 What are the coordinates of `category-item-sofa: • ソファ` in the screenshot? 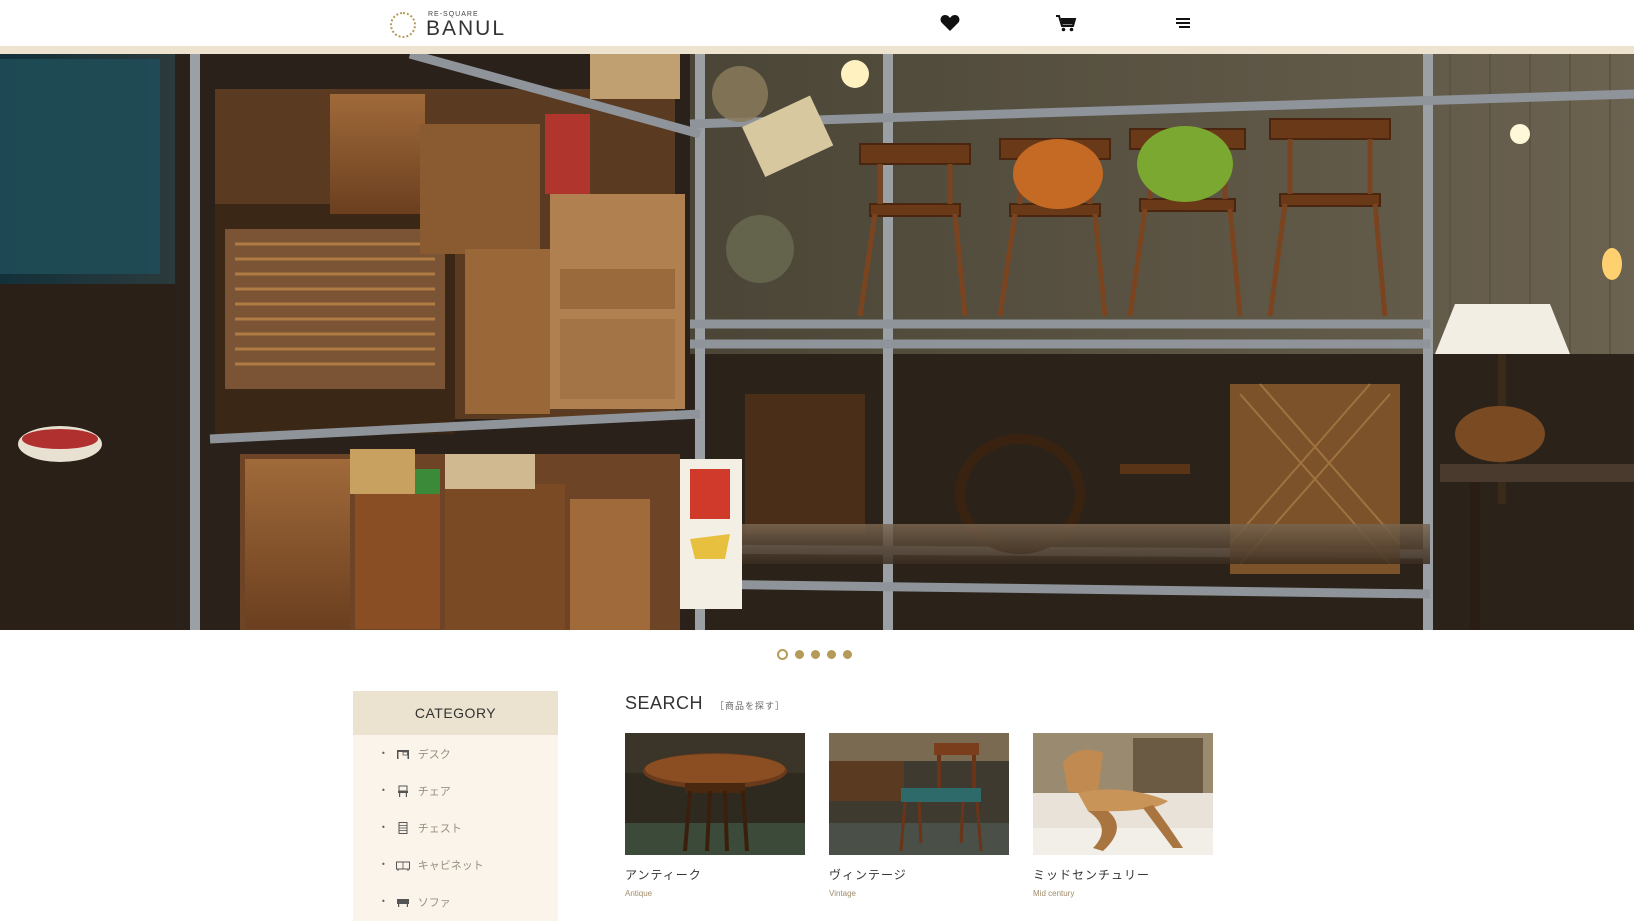 It's located at (455, 901).